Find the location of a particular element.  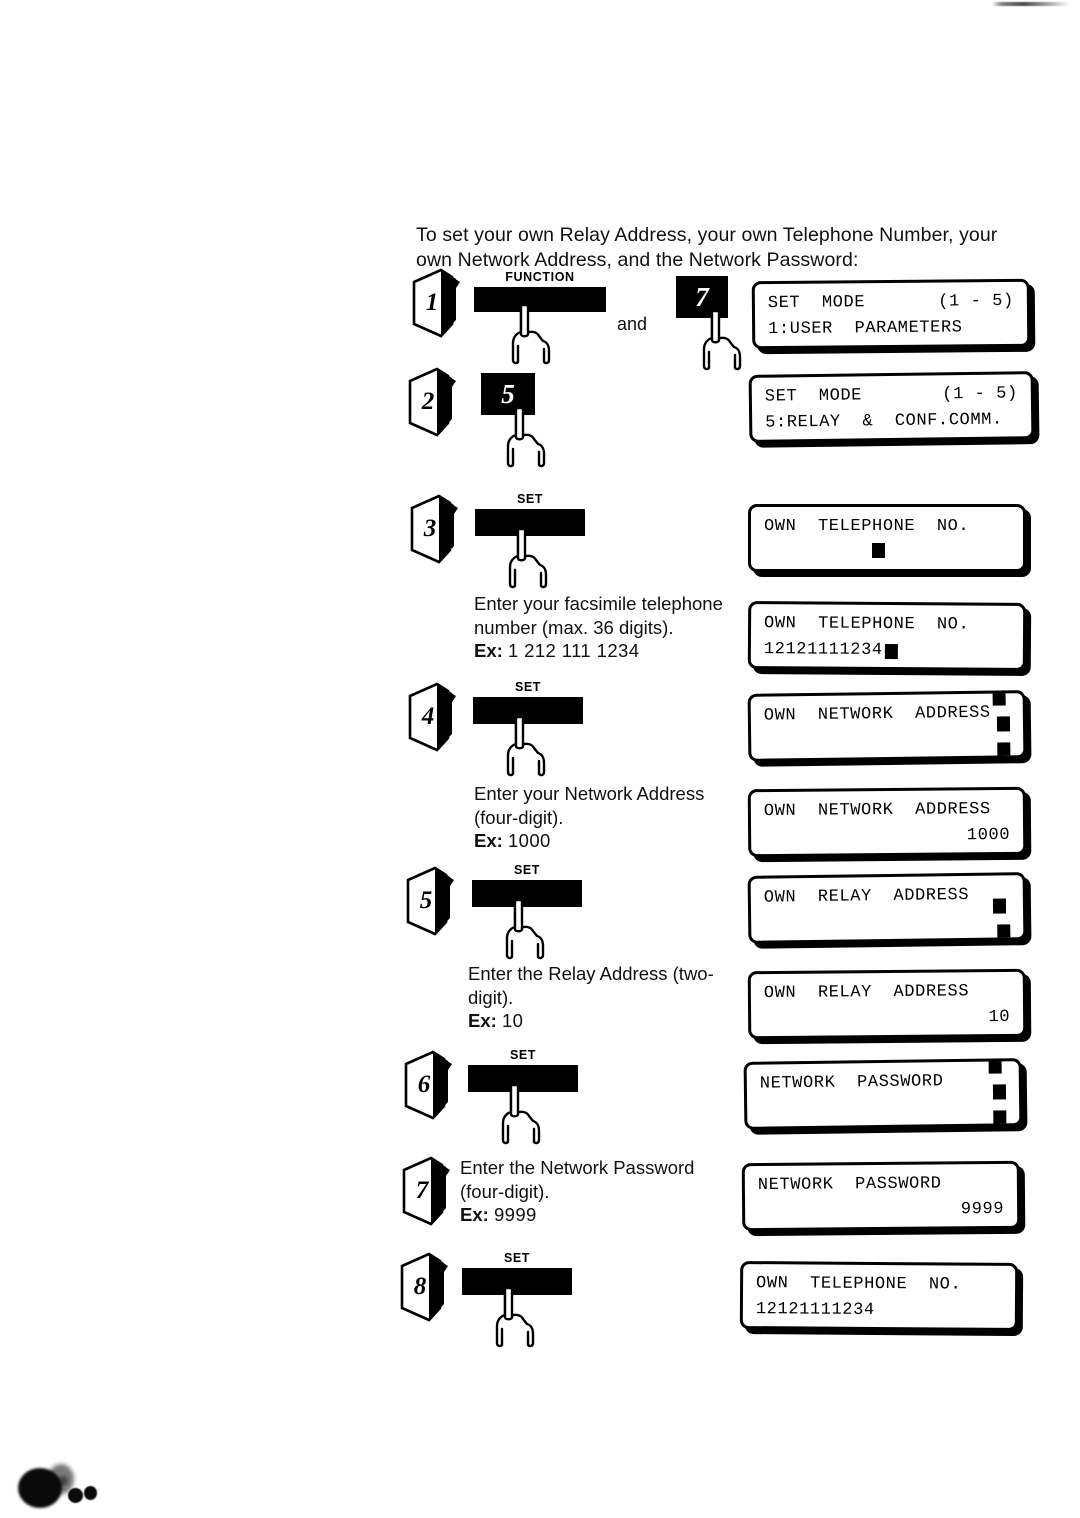

example-value: 10 is located at coordinates (512, 1020).